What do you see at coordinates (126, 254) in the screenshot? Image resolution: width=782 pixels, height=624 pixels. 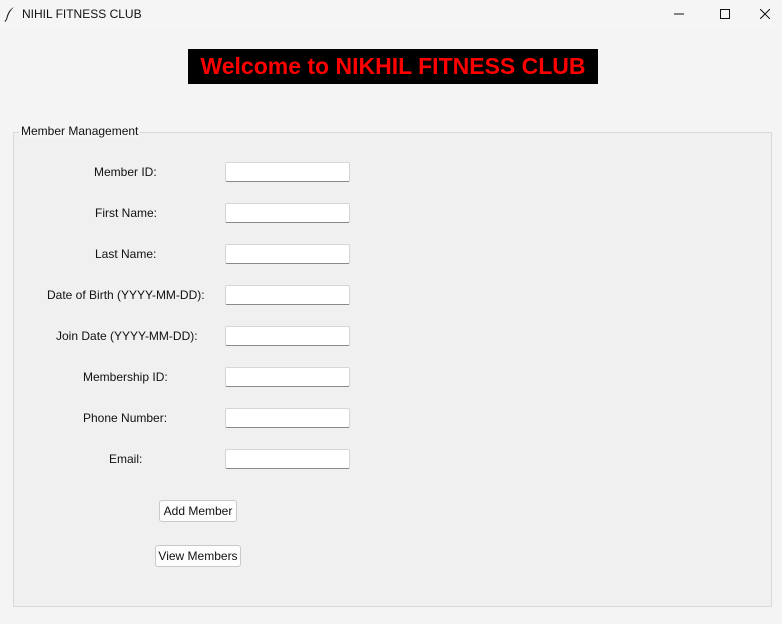 I see `last-name-label: Last Name:` at bounding box center [126, 254].